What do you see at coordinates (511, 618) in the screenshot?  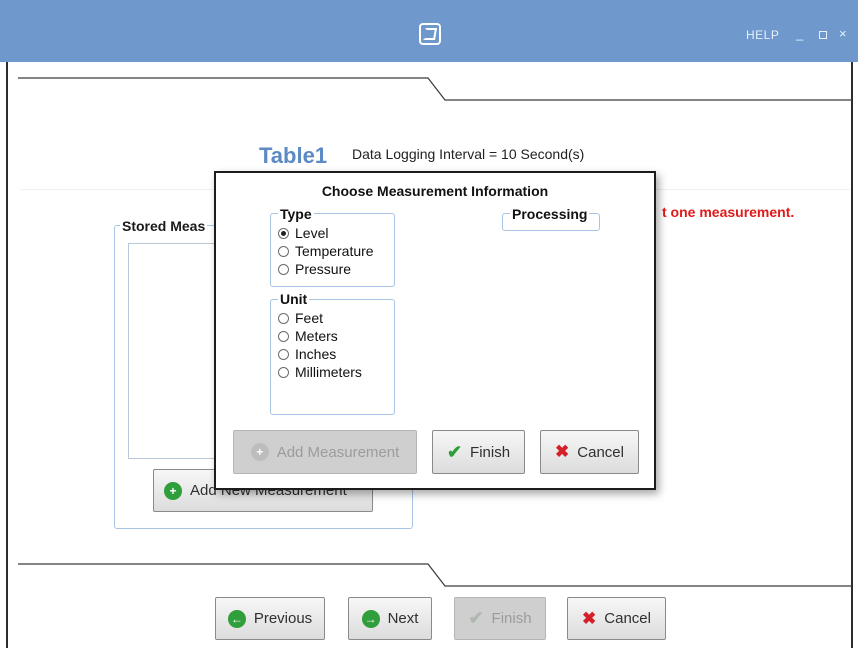 I see `finish-label: Finish` at bounding box center [511, 618].